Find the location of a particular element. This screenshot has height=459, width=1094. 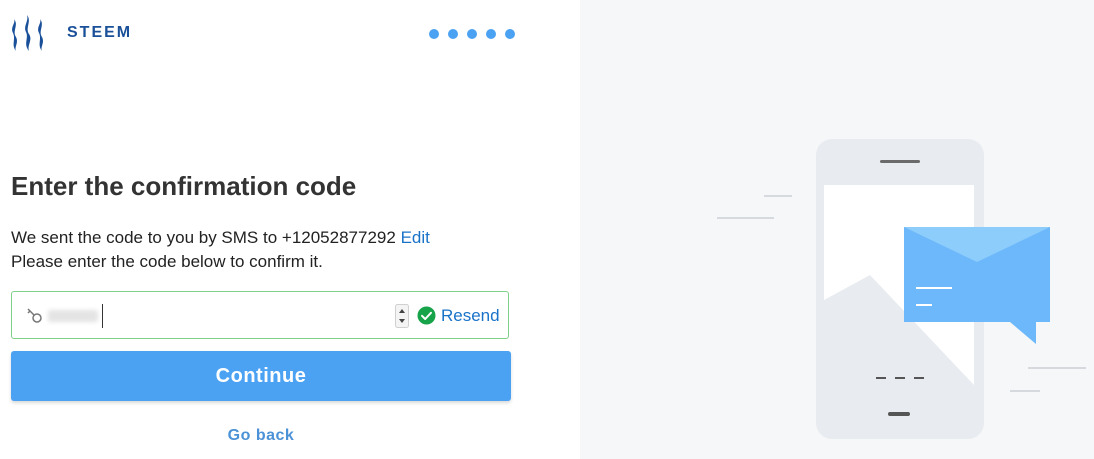

steem-logo: STEEM is located at coordinates (71, 33).